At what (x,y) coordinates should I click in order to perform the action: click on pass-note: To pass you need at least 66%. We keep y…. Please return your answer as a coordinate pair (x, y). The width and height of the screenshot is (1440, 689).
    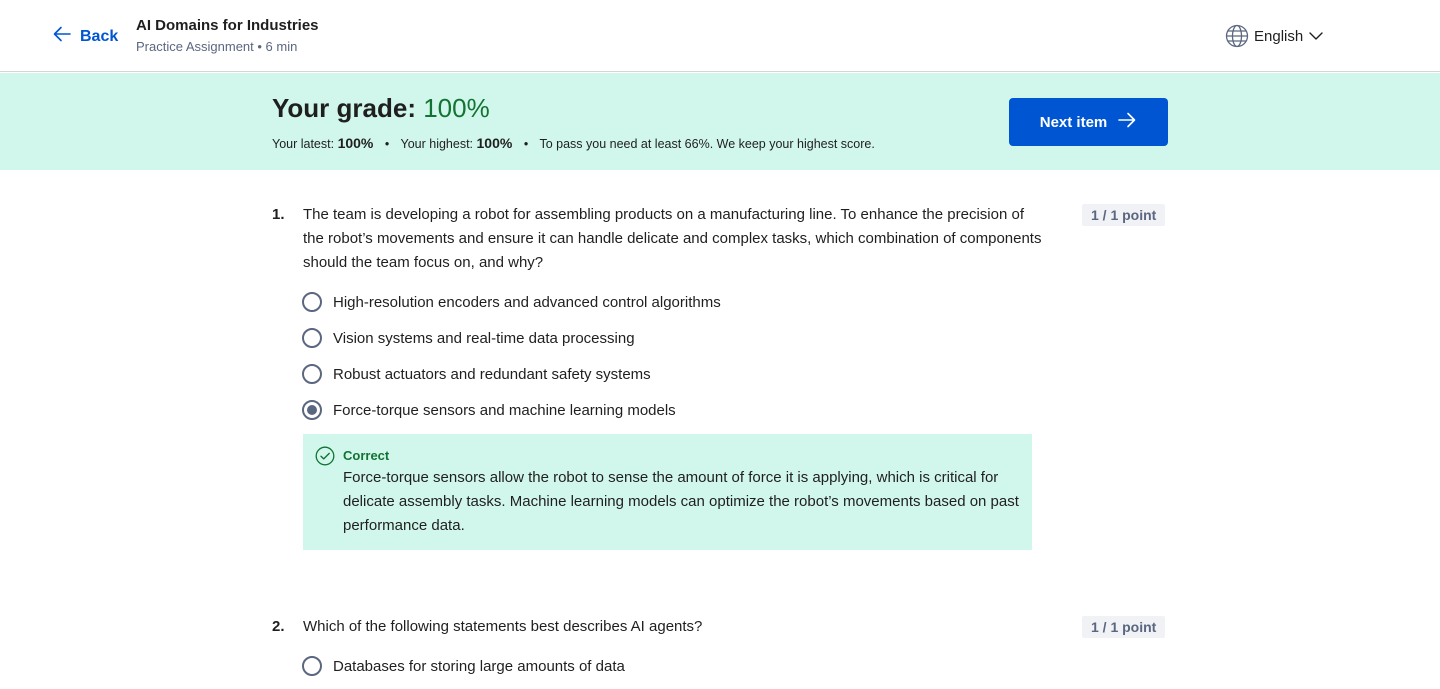
    Looking at the image, I should click on (707, 144).